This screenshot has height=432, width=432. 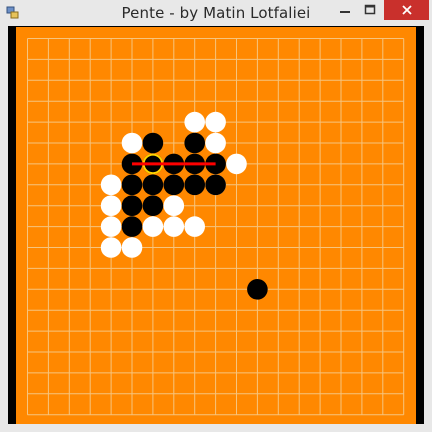 I want to click on minimize-button, so click(x=345, y=10).